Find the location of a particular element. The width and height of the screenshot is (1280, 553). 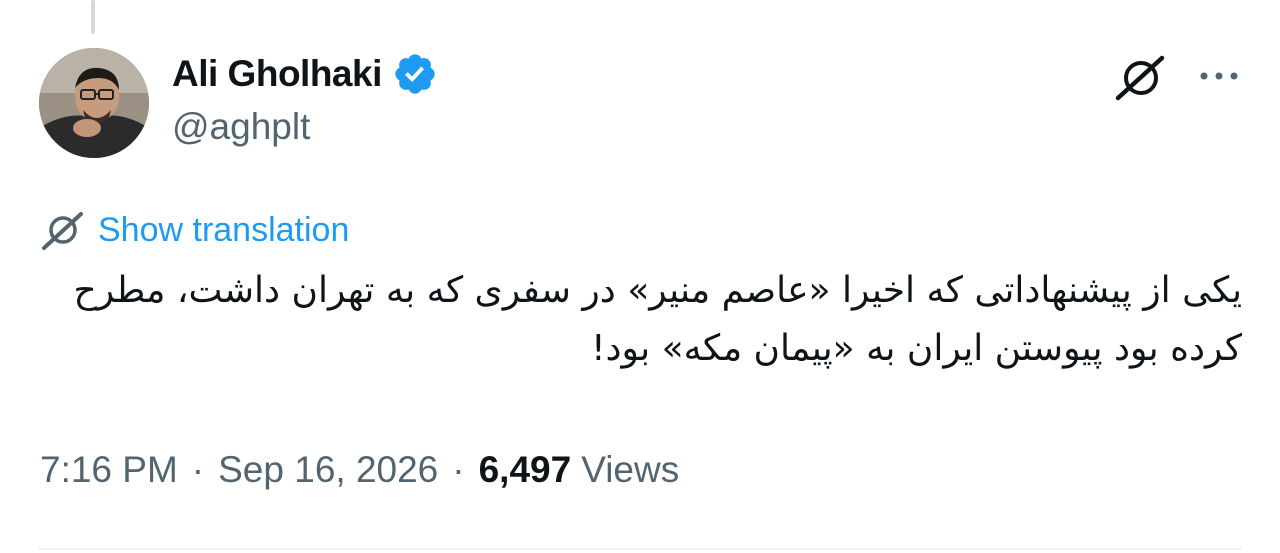

show-translation-button: Show translation is located at coordinates (193, 230).